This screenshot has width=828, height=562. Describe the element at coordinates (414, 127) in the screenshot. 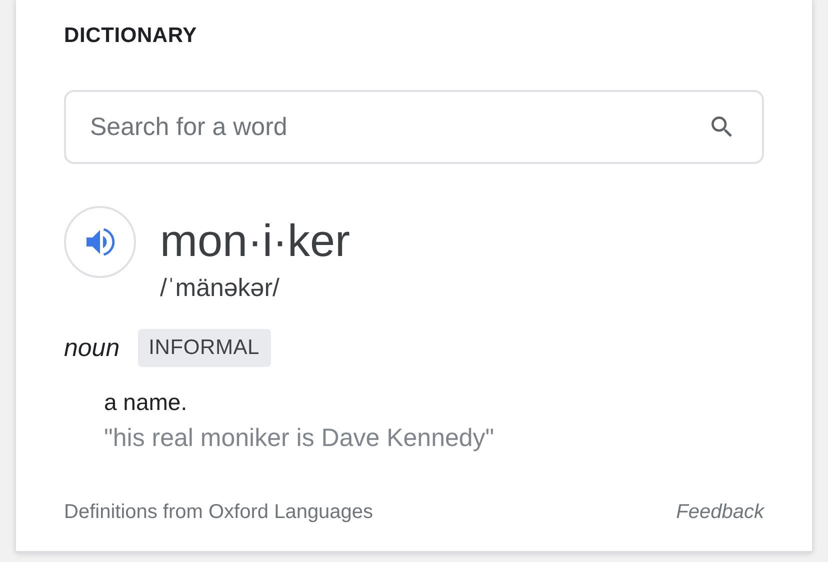

I see `search-field: Search for a word` at that location.